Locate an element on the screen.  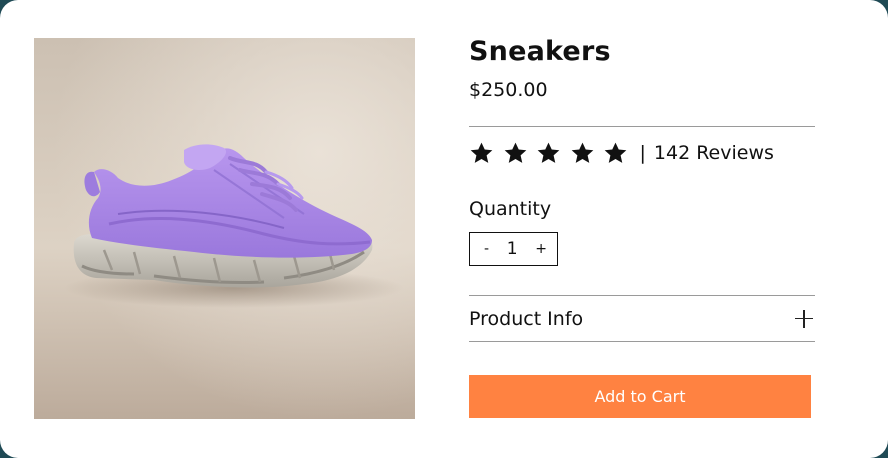
star-rating is located at coordinates (553, 153).